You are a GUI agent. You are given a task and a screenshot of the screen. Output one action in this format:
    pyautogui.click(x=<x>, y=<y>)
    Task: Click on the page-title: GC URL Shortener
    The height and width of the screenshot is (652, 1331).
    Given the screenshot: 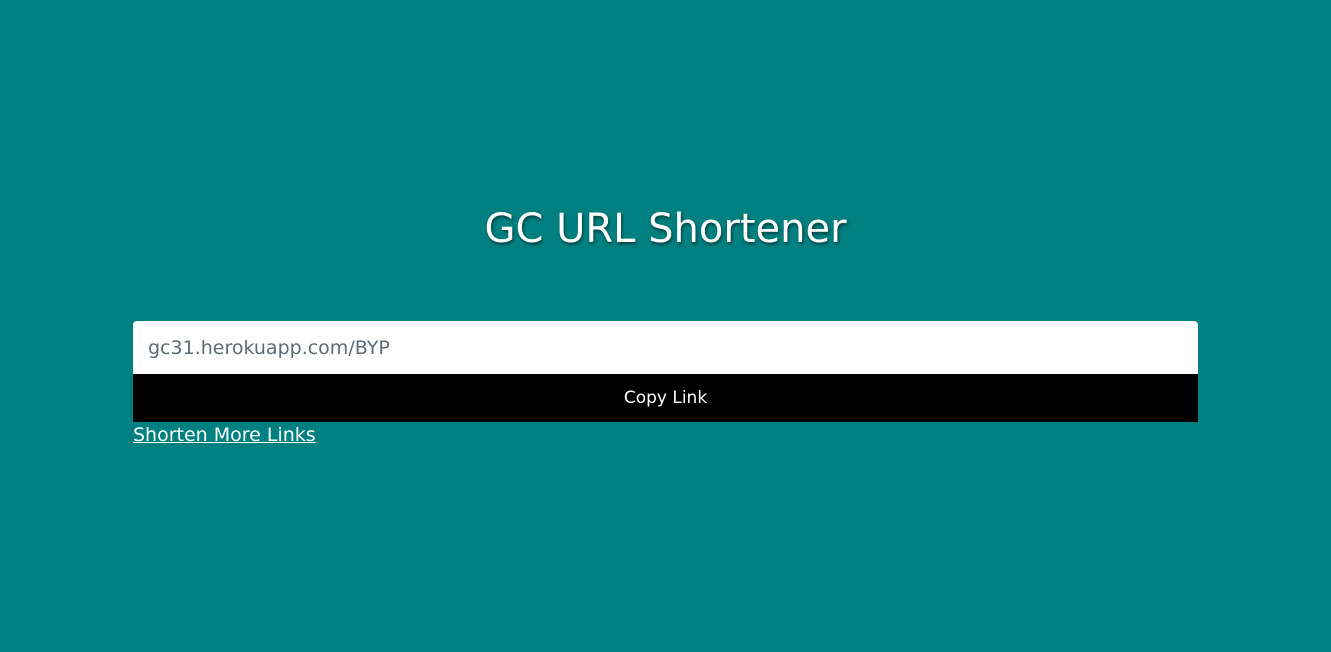 What is the action you would take?
    pyautogui.click(x=665, y=229)
    